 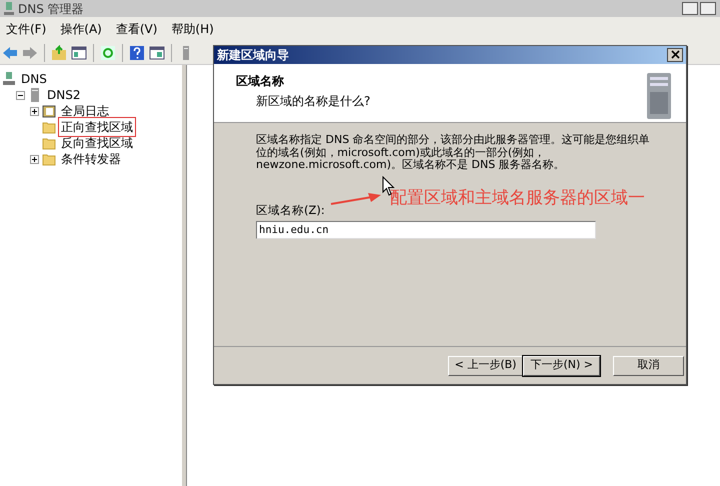 I want to click on page-heading: 区域名称, so click(x=260, y=81).